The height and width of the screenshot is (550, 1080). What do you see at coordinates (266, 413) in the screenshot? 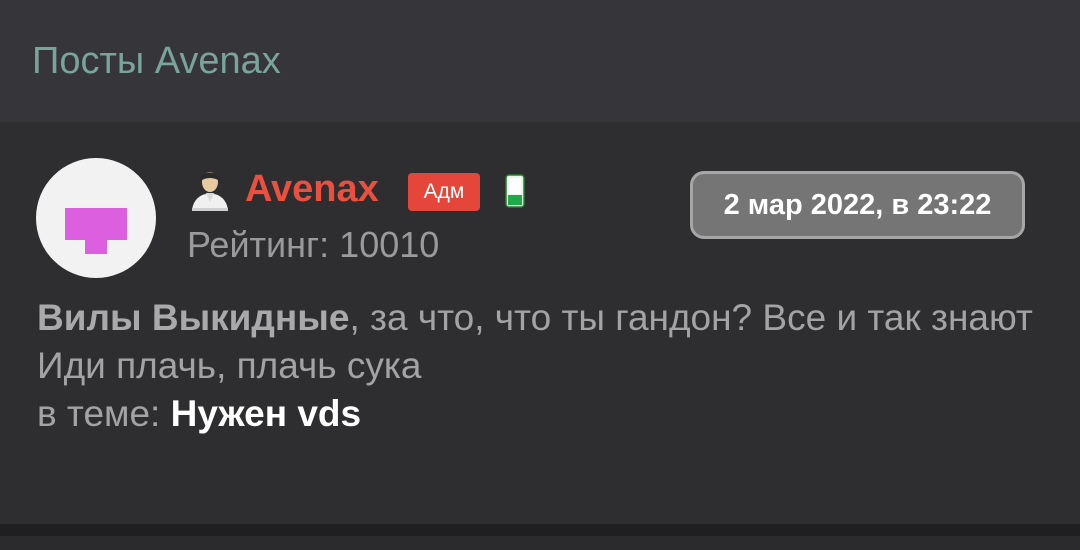
I see `topic-link: Нужен vds` at bounding box center [266, 413].